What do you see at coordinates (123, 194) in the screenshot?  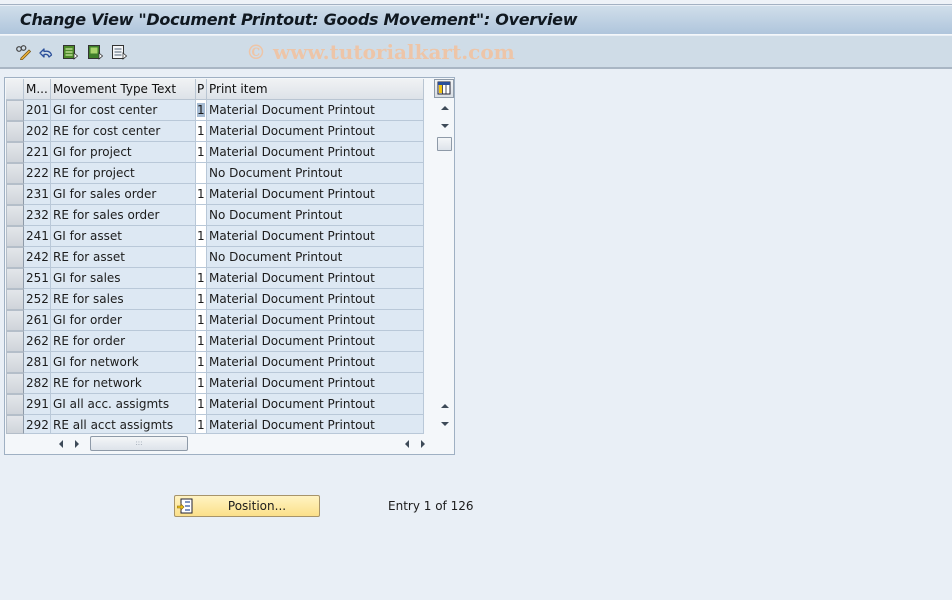 I see `cell-movement-type-text: GI for sales order` at bounding box center [123, 194].